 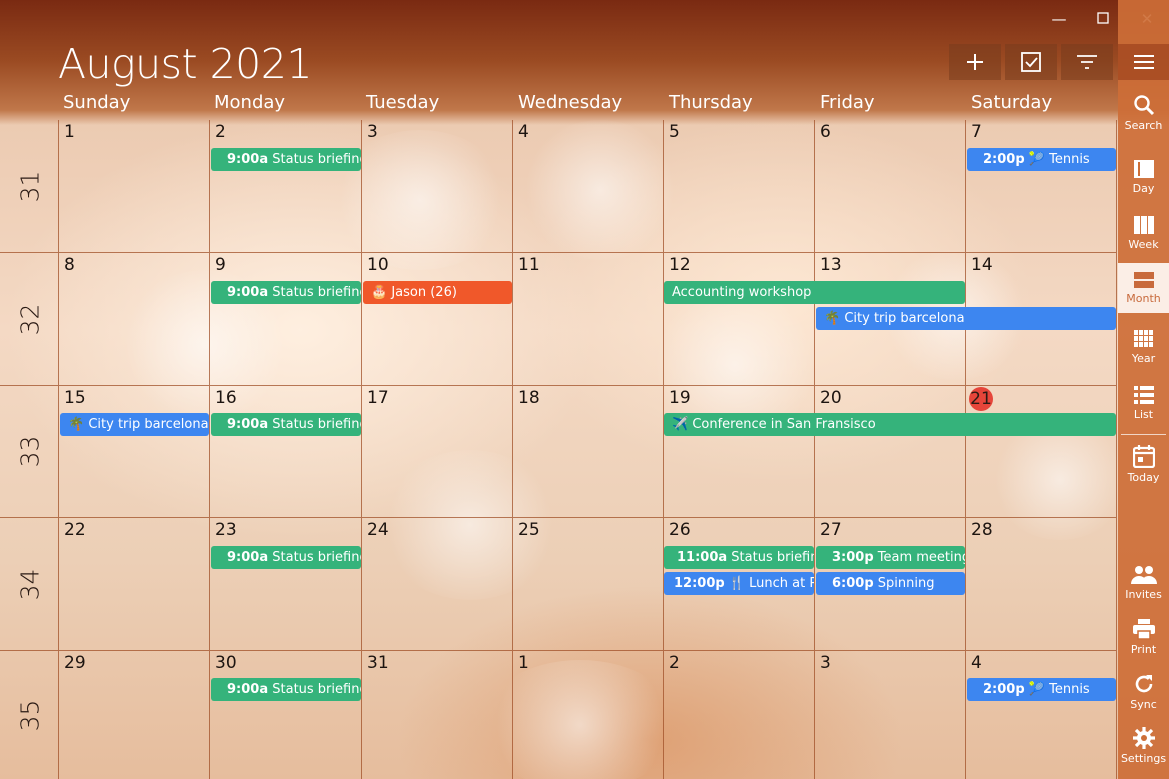 I want to click on sidebar-item-print: Print, so click(x=1143, y=637).